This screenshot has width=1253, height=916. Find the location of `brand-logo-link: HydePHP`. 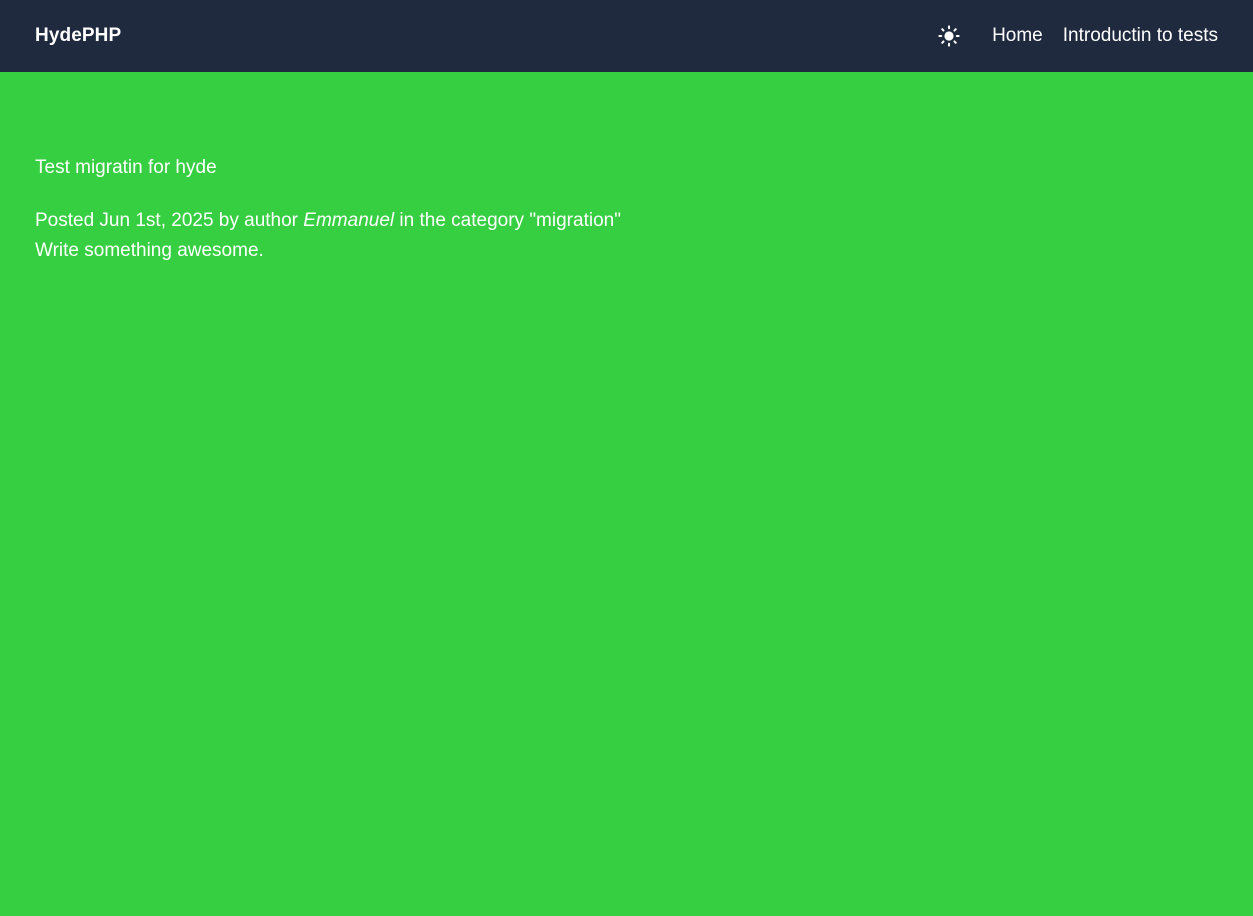

brand-logo-link: HydePHP is located at coordinates (78, 36).